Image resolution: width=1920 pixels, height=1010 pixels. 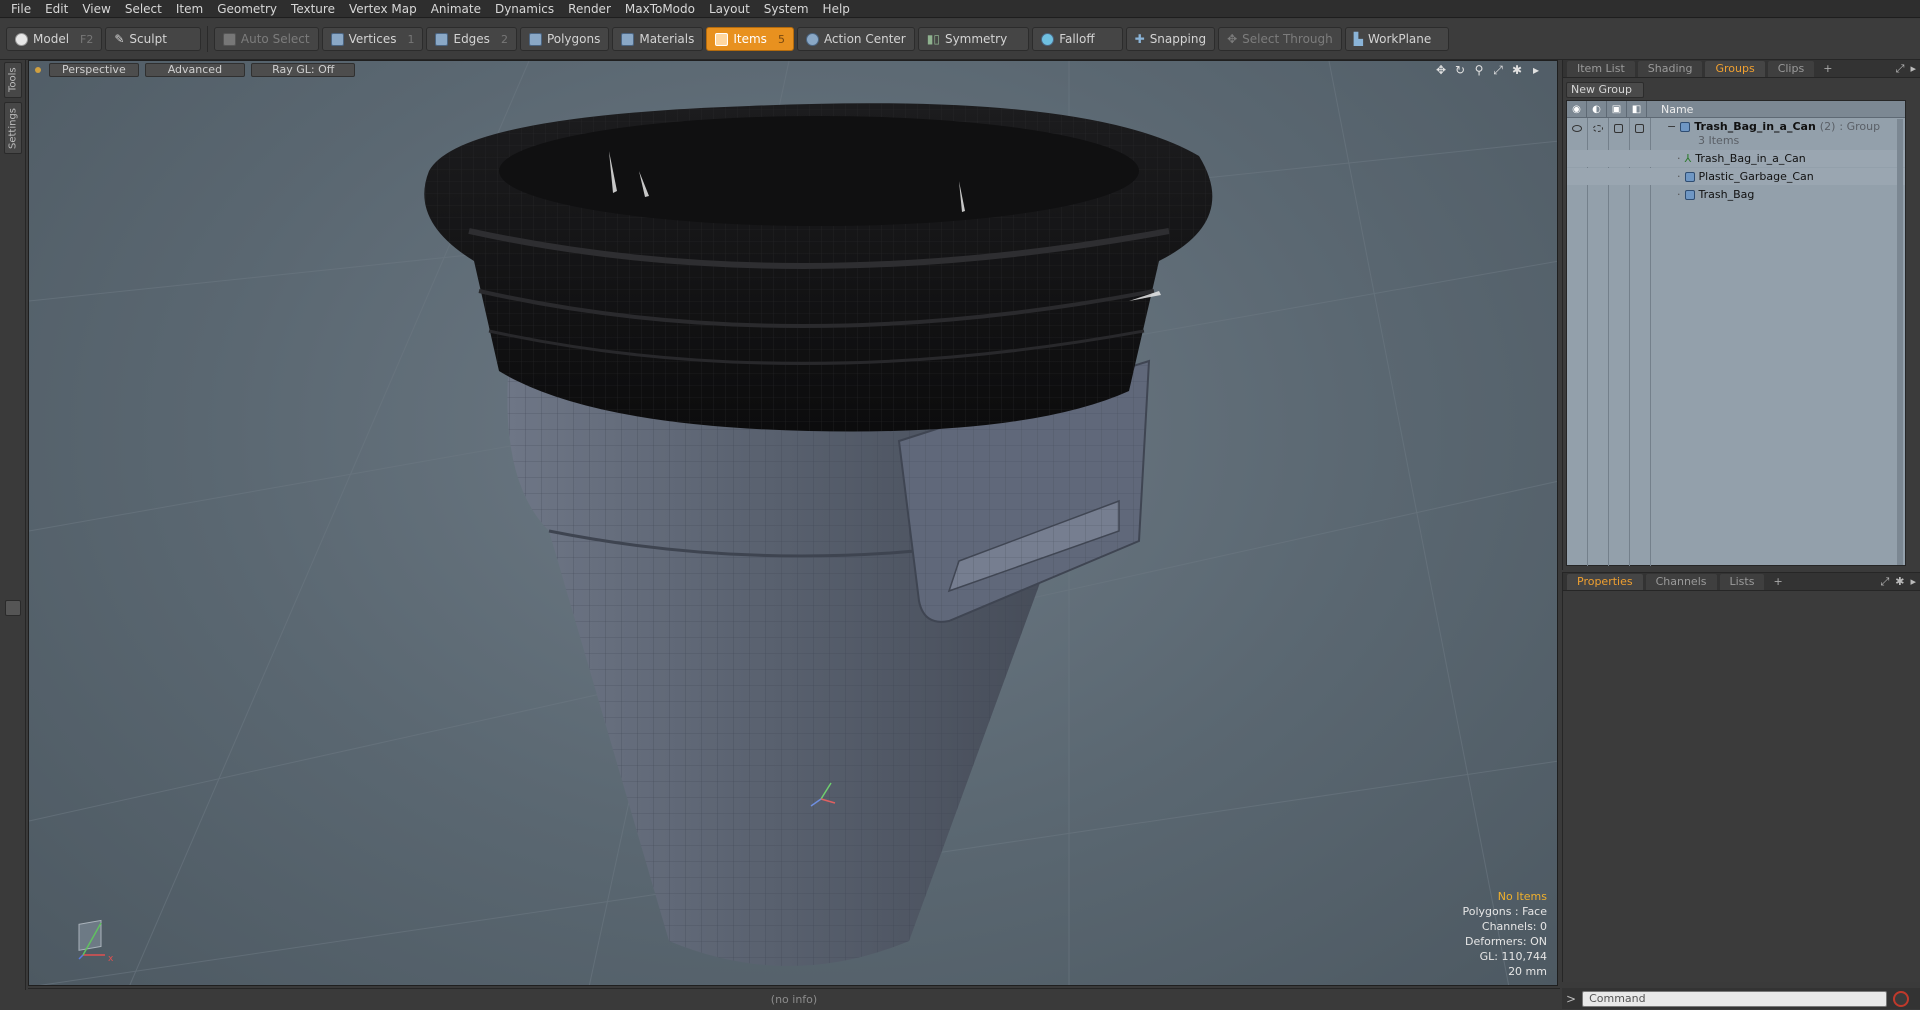 I want to click on visibility-column-icon: ◉, so click(x=1577, y=109).